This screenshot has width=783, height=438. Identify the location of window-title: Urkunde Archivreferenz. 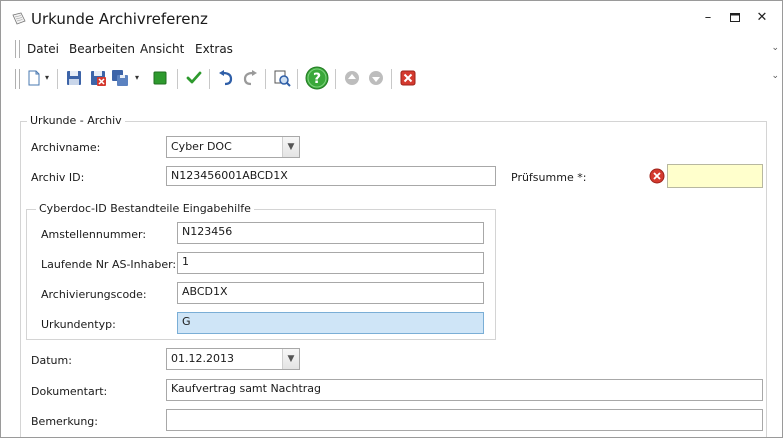
(119, 19).